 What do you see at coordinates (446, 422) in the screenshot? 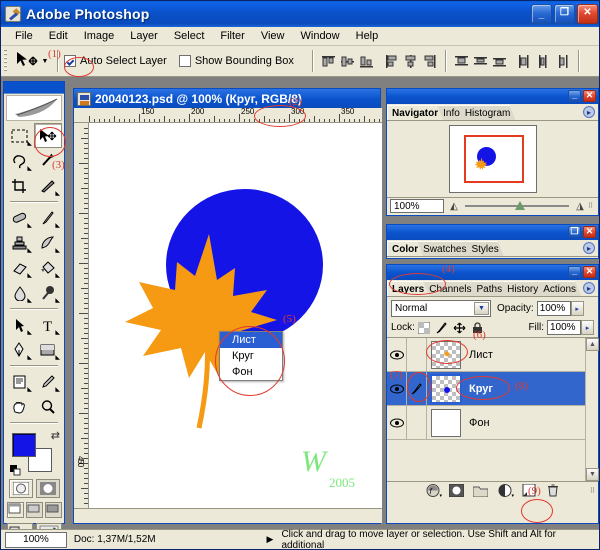
I see `layer-thumbnail-cell` at bounding box center [446, 422].